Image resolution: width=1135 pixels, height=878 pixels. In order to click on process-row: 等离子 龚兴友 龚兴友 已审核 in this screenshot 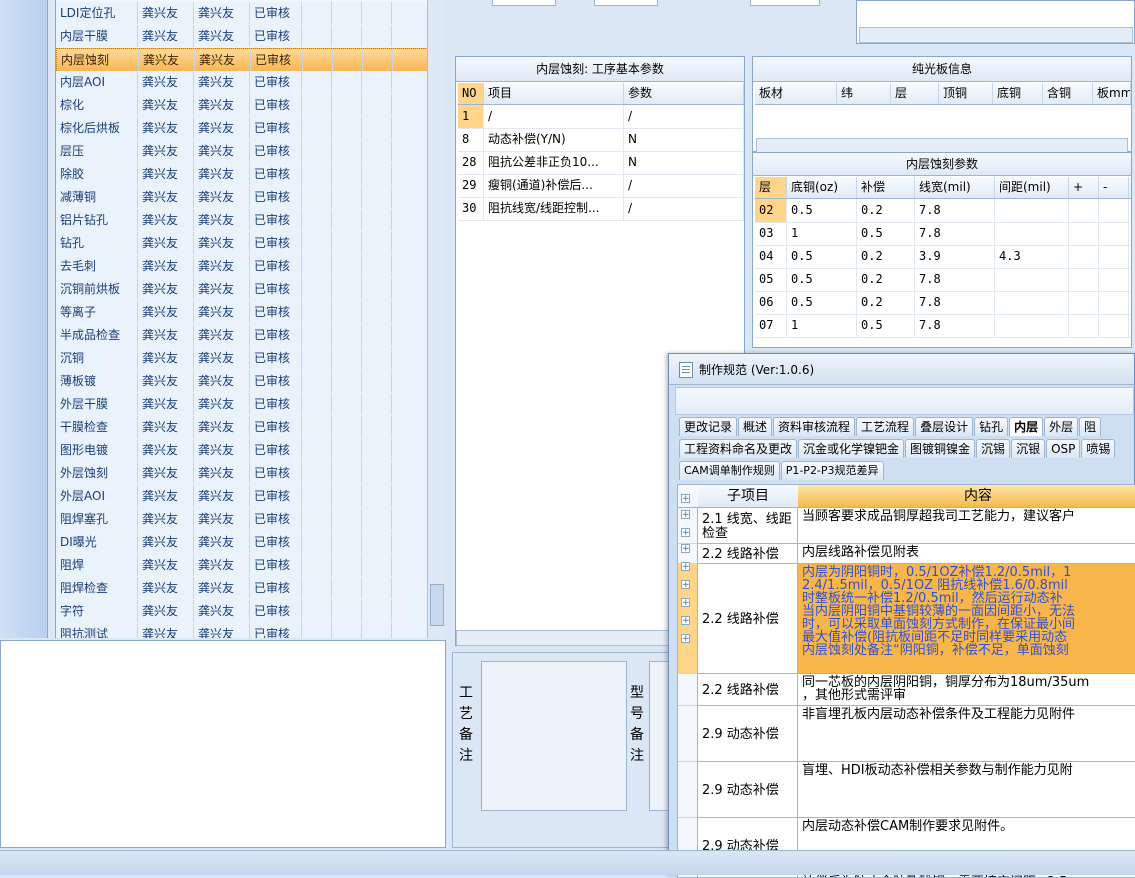, I will do `click(241, 313)`.